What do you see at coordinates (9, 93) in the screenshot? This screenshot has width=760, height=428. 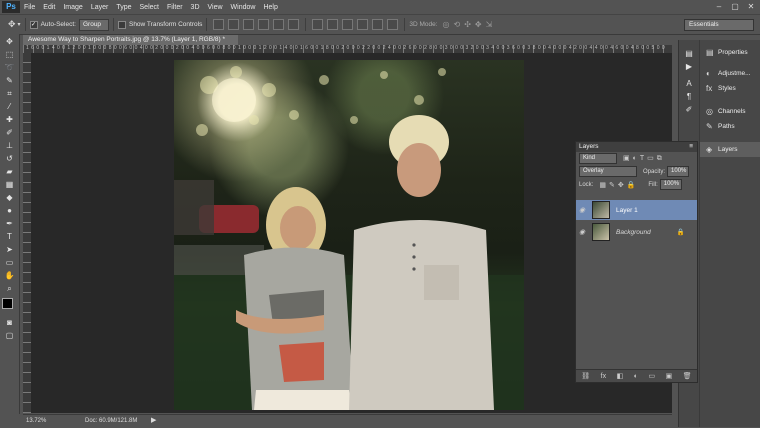 I see `crop-tool-icon: ⌗` at bounding box center [9, 93].